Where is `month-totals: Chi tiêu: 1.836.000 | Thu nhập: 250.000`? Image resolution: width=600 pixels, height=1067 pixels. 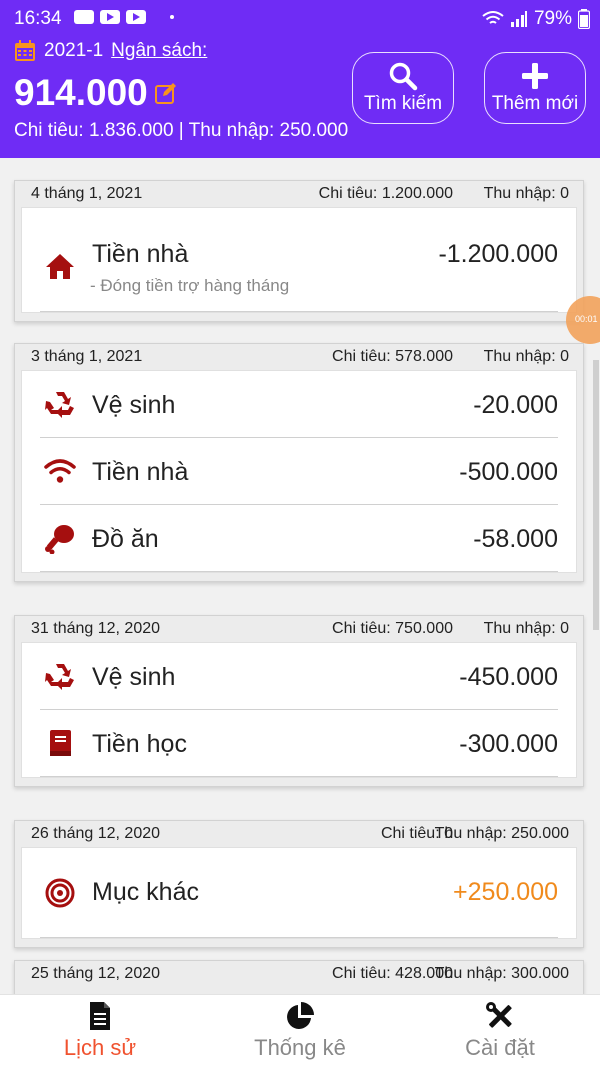
month-totals: Chi tiêu: 1.836.000 | Thu nhập: 250.000 is located at coordinates (181, 130).